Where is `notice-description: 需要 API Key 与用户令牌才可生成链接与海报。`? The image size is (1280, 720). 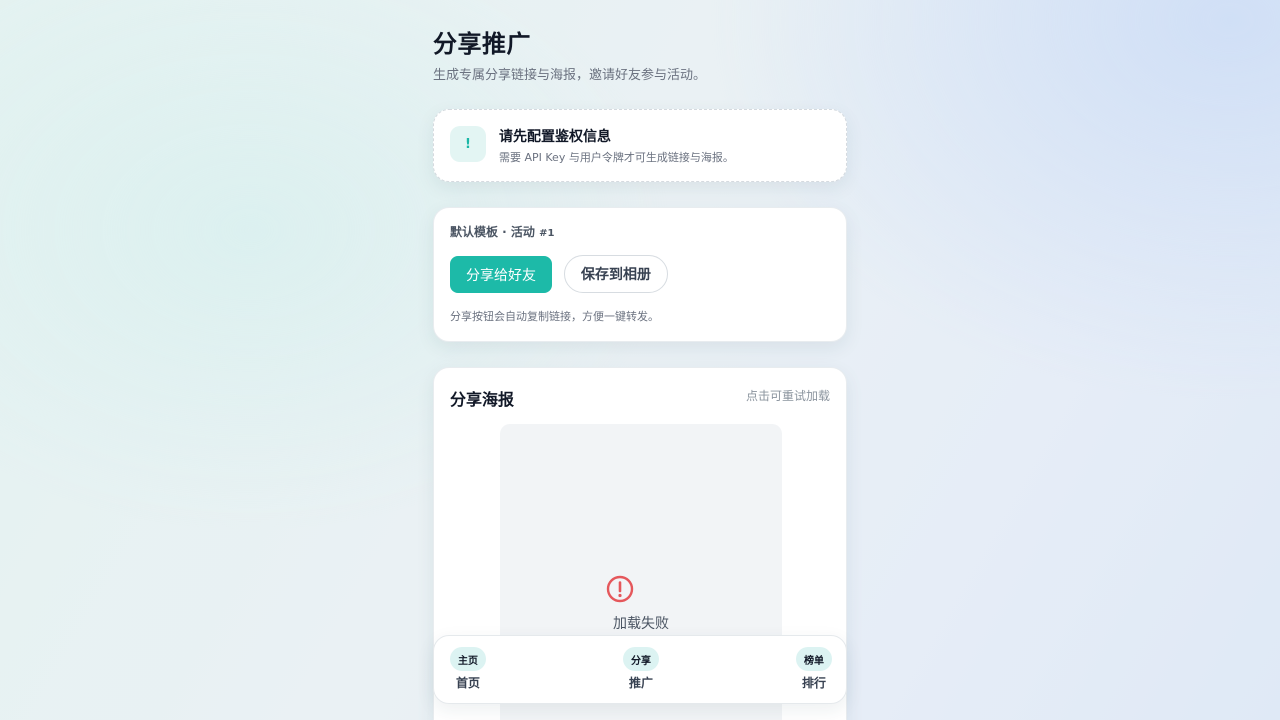
notice-description: 需要 API Key 与用户令牌才可生成链接与海报。 is located at coordinates (616, 157).